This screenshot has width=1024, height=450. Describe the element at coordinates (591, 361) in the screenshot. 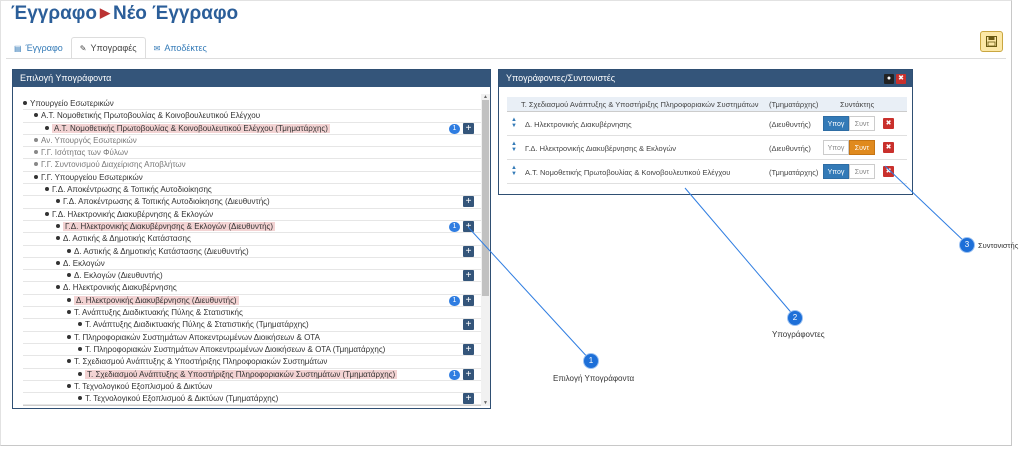

I see `callout-badge-1: 1` at that location.